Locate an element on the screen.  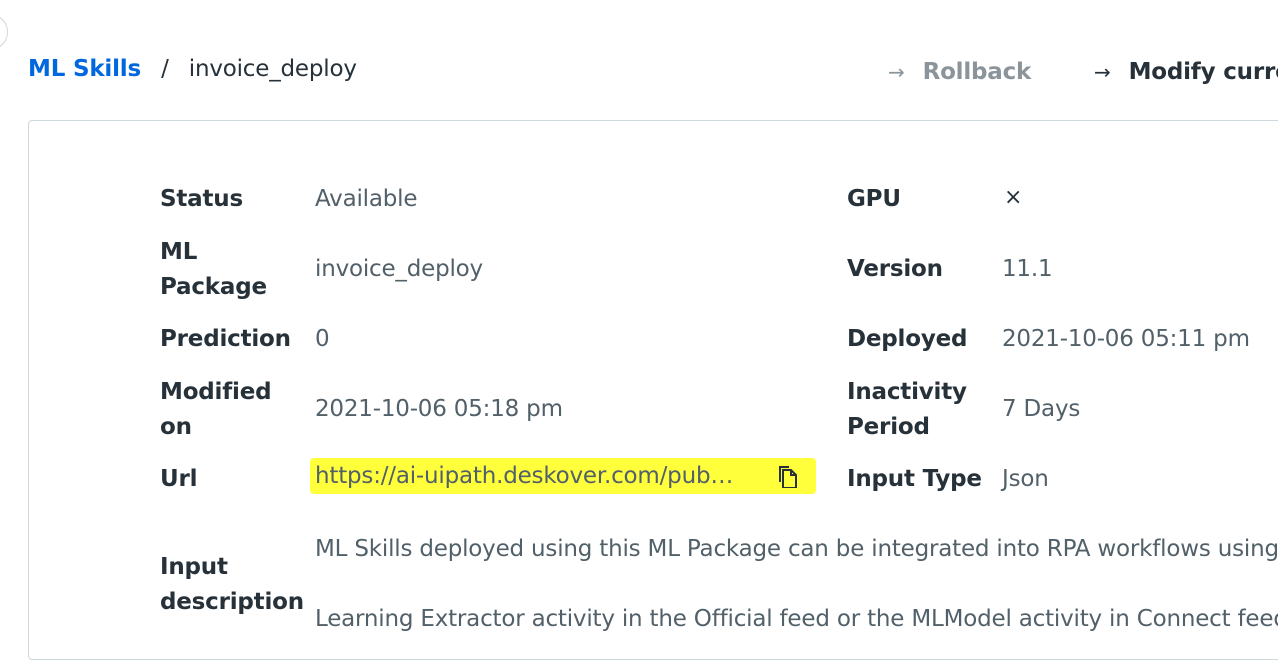
inactivity-period-label-line1: Inactivity is located at coordinates (907, 392).